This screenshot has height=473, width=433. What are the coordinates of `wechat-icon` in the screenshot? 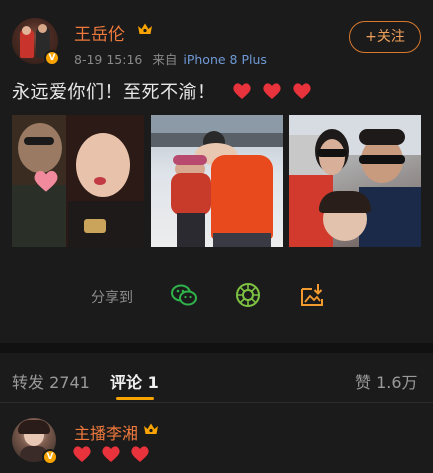 It's located at (184, 295).